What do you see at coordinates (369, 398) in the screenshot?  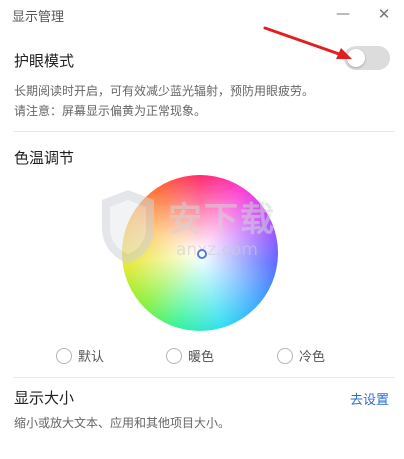 I see `go-settings-link: 去设置` at bounding box center [369, 398].